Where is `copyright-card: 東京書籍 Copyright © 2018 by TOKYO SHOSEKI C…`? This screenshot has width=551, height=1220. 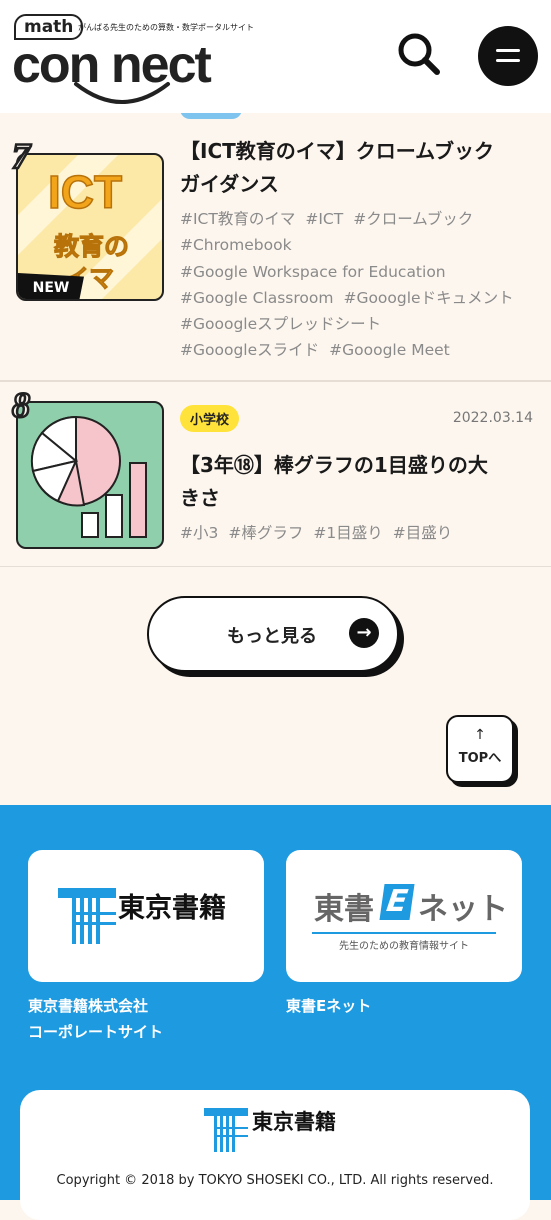
copyright-card: 東京書籍 Copyright © 2018 by TOKYO SHOSEKI C… is located at coordinates (275, 1155).